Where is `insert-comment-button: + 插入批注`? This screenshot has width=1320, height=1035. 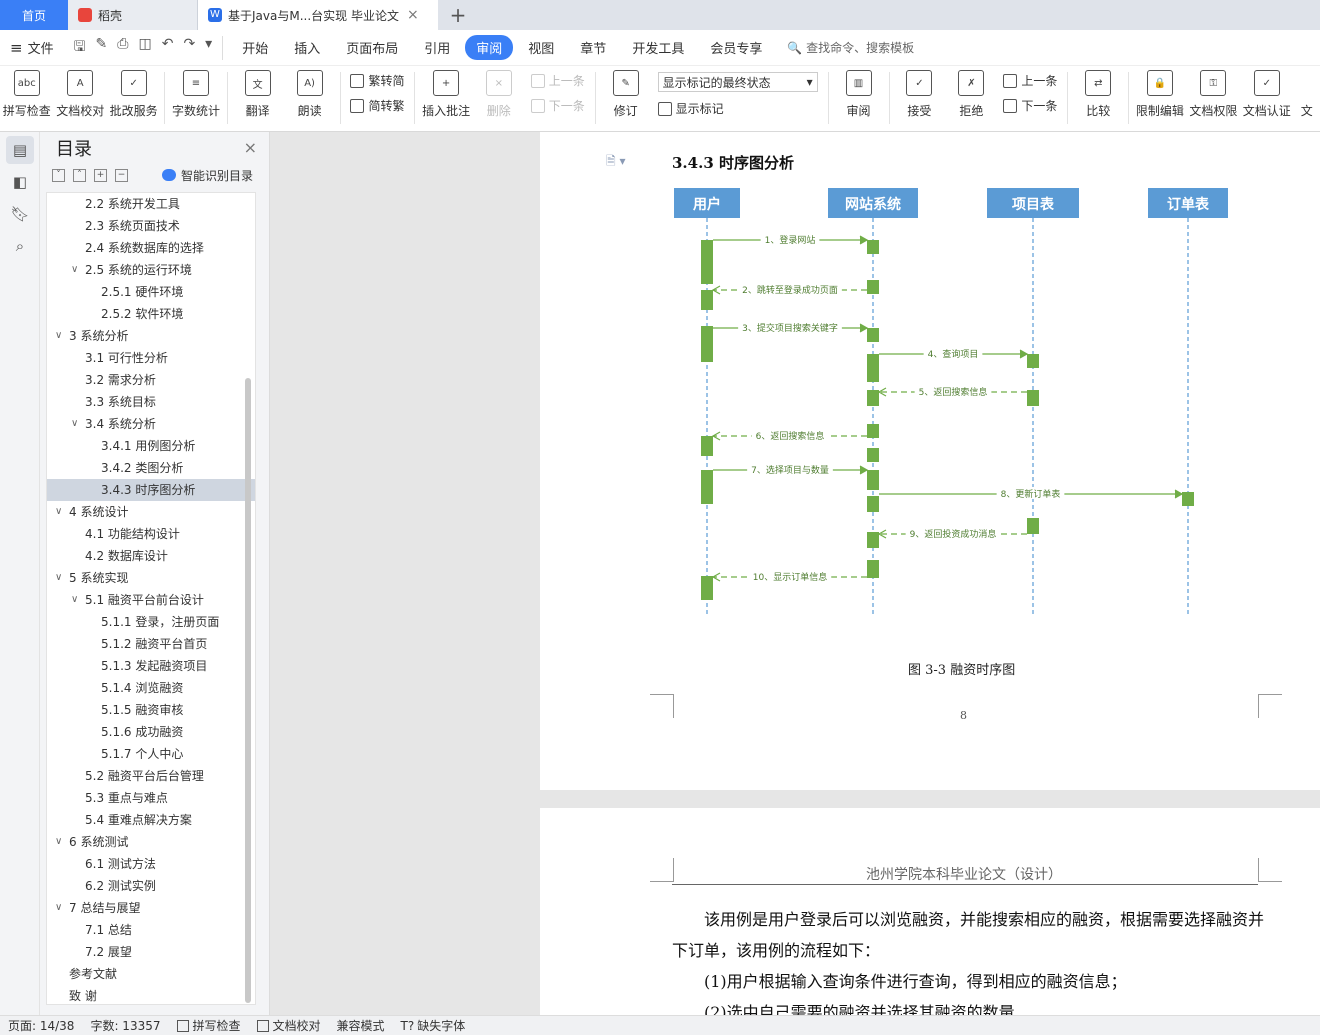
insert-comment-button: + 插入批注 is located at coordinates (445, 94).